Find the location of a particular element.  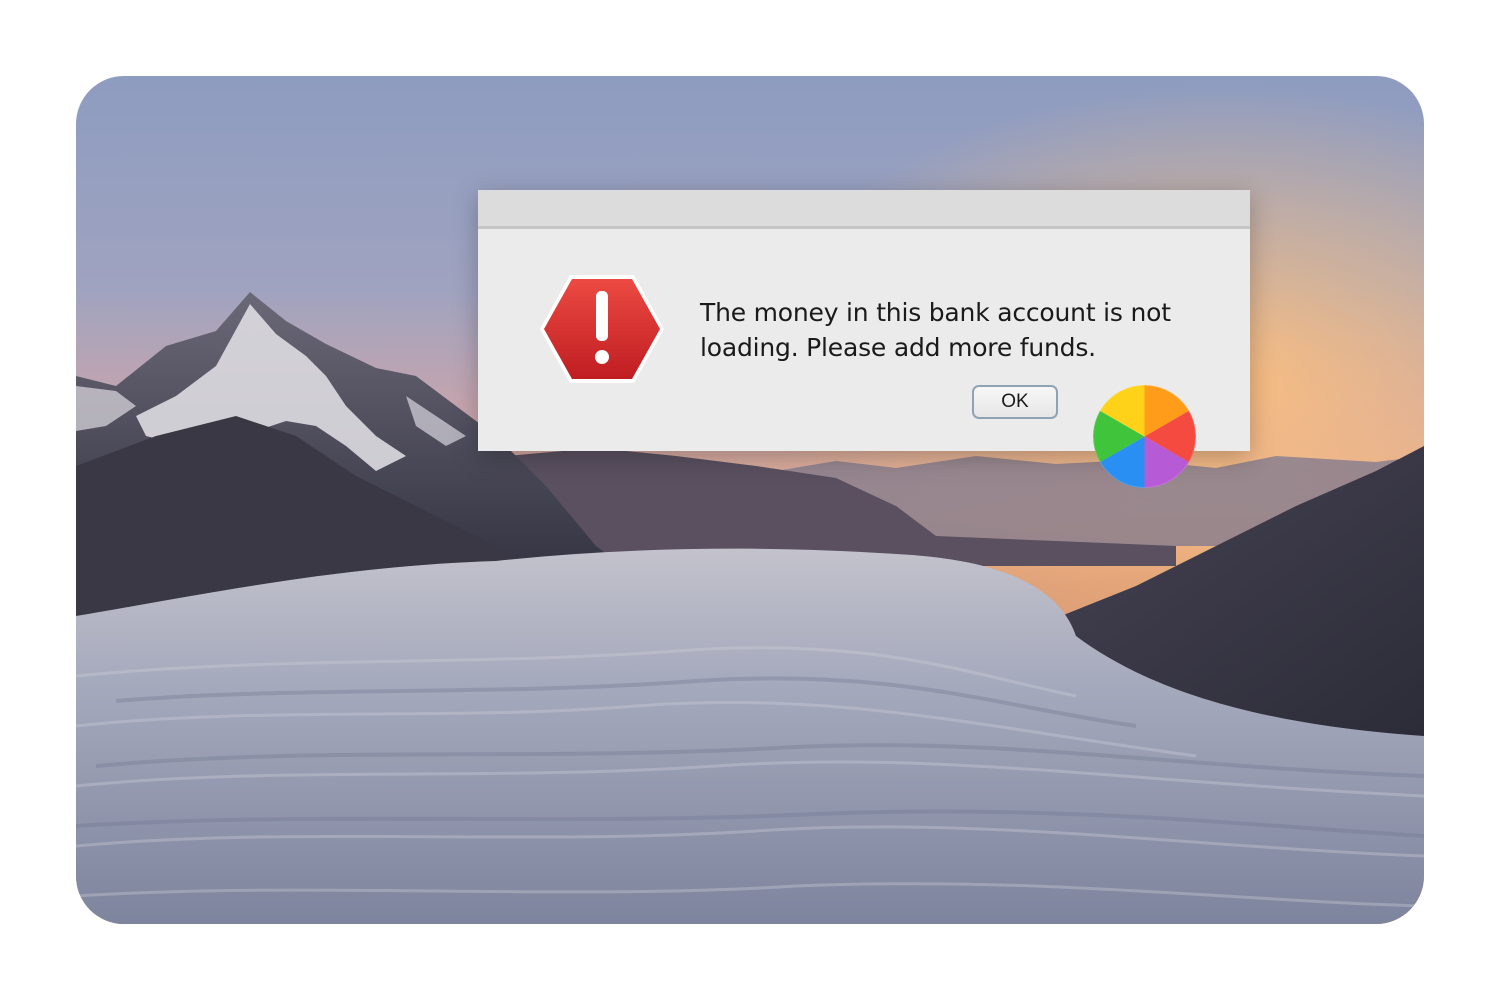

spinning-wait-cursor-icon is located at coordinates (1144, 436).